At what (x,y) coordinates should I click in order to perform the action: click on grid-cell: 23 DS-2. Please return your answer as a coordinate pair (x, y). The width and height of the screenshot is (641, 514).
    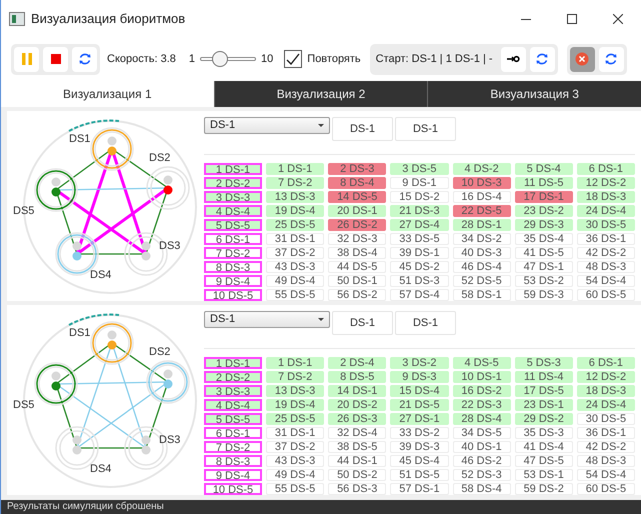
    Looking at the image, I should click on (543, 211).